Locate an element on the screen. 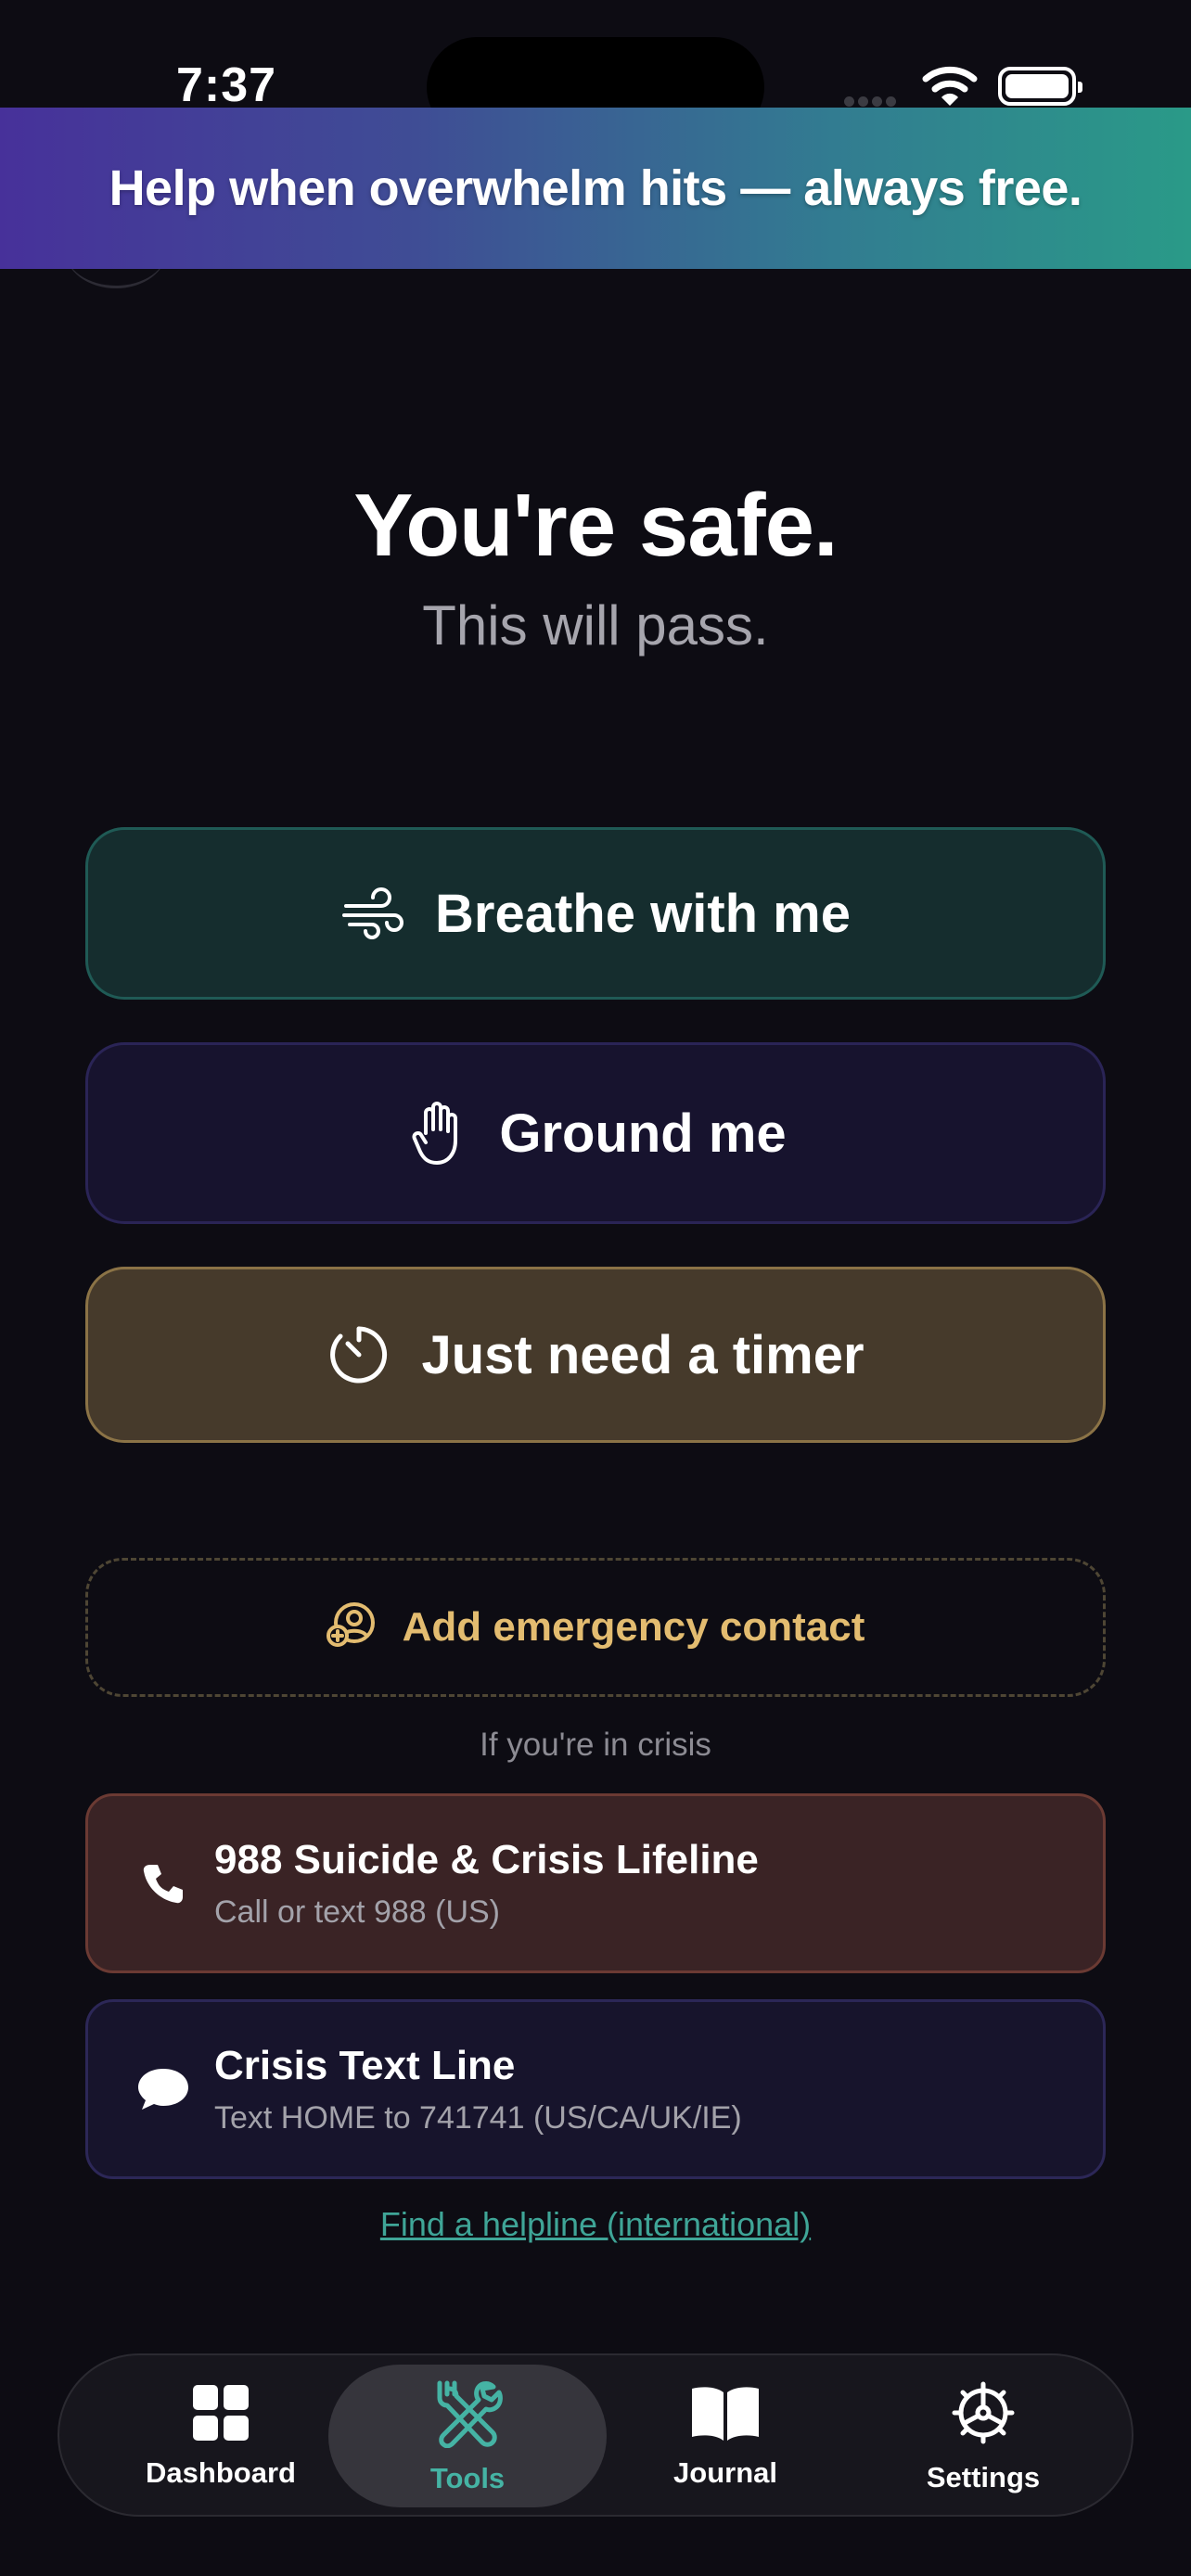  tab-tools: Tools is located at coordinates (467, 2436).